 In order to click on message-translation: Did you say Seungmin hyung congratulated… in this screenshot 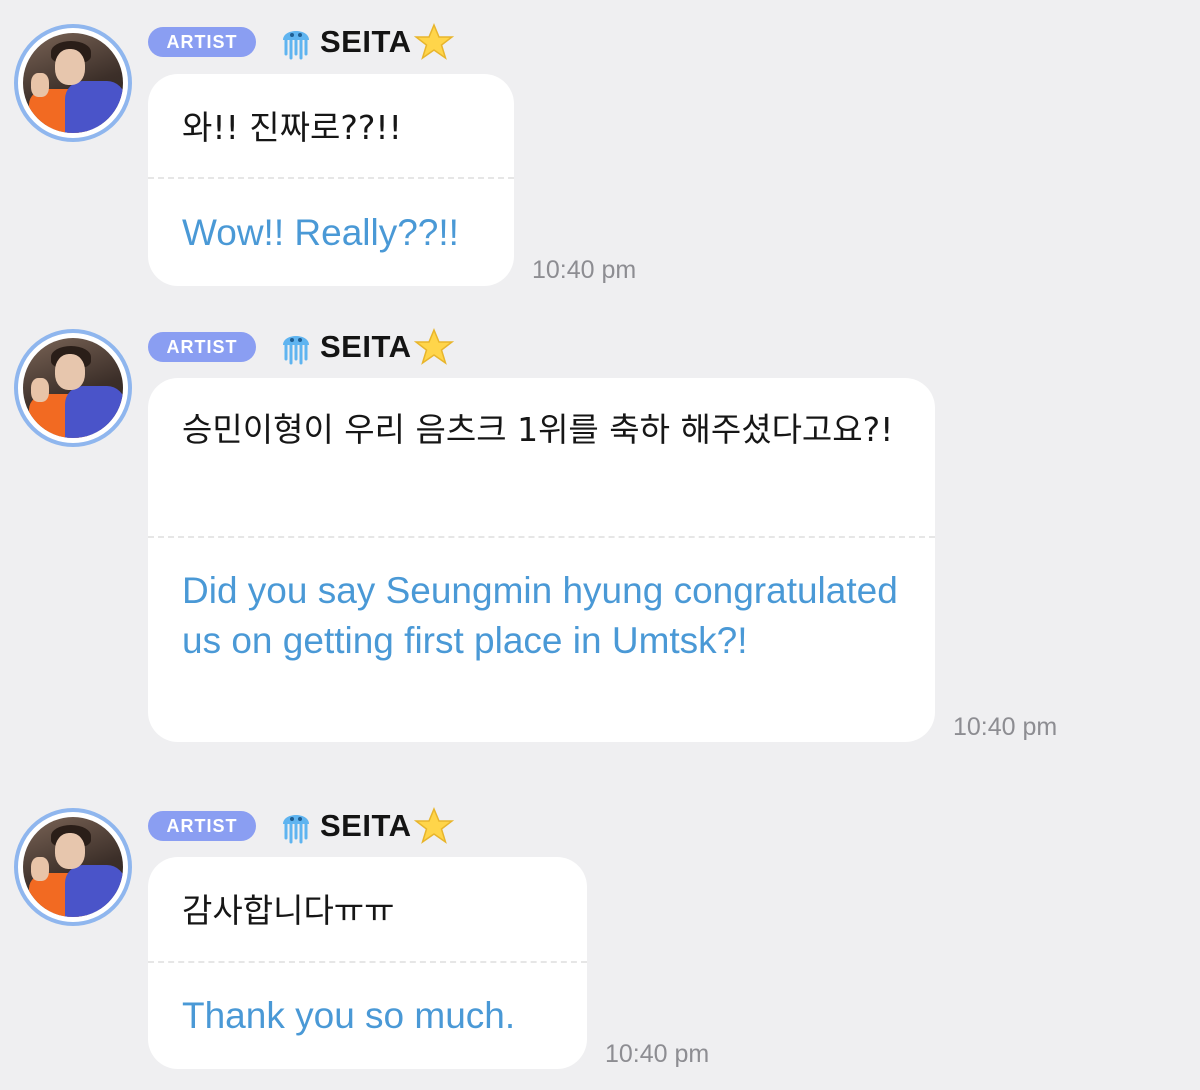, I will do `click(540, 615)`.